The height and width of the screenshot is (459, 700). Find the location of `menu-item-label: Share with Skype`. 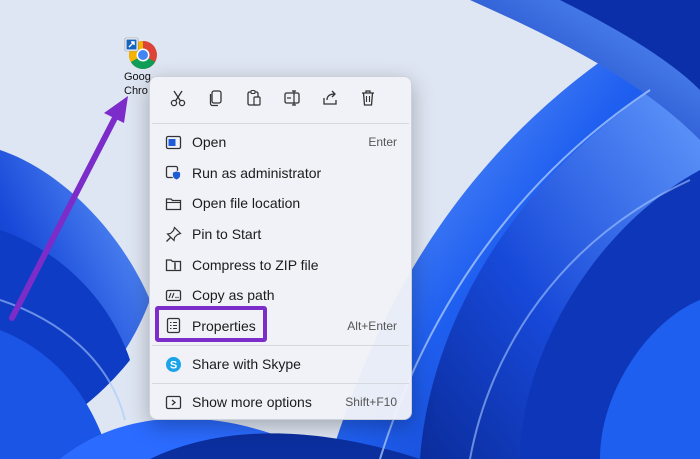

menu-item-label: Share with Skype is located at coordinates (246, 364).